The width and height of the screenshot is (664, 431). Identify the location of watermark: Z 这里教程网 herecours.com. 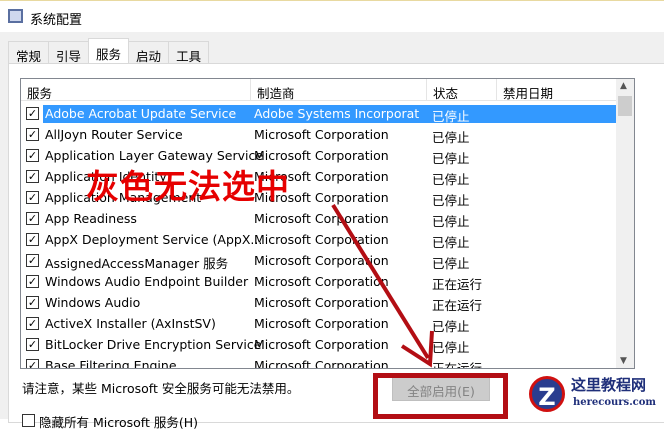
(589, 394).